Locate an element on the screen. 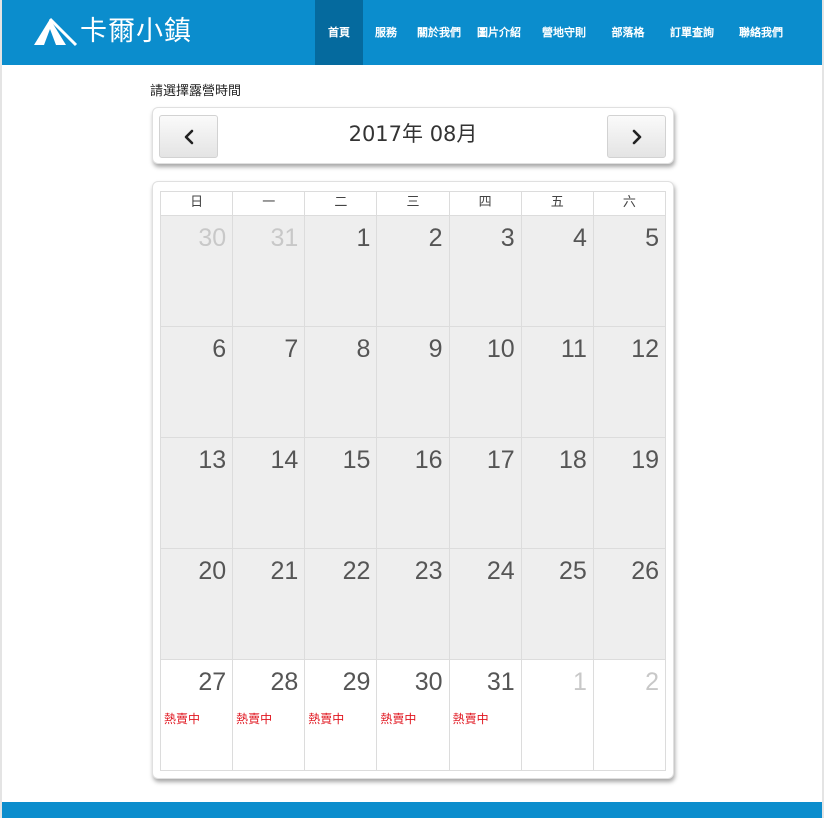 The height and width of the screenshot is (818, 824). calendar-day: 31 is located at coordinates (269, 271).